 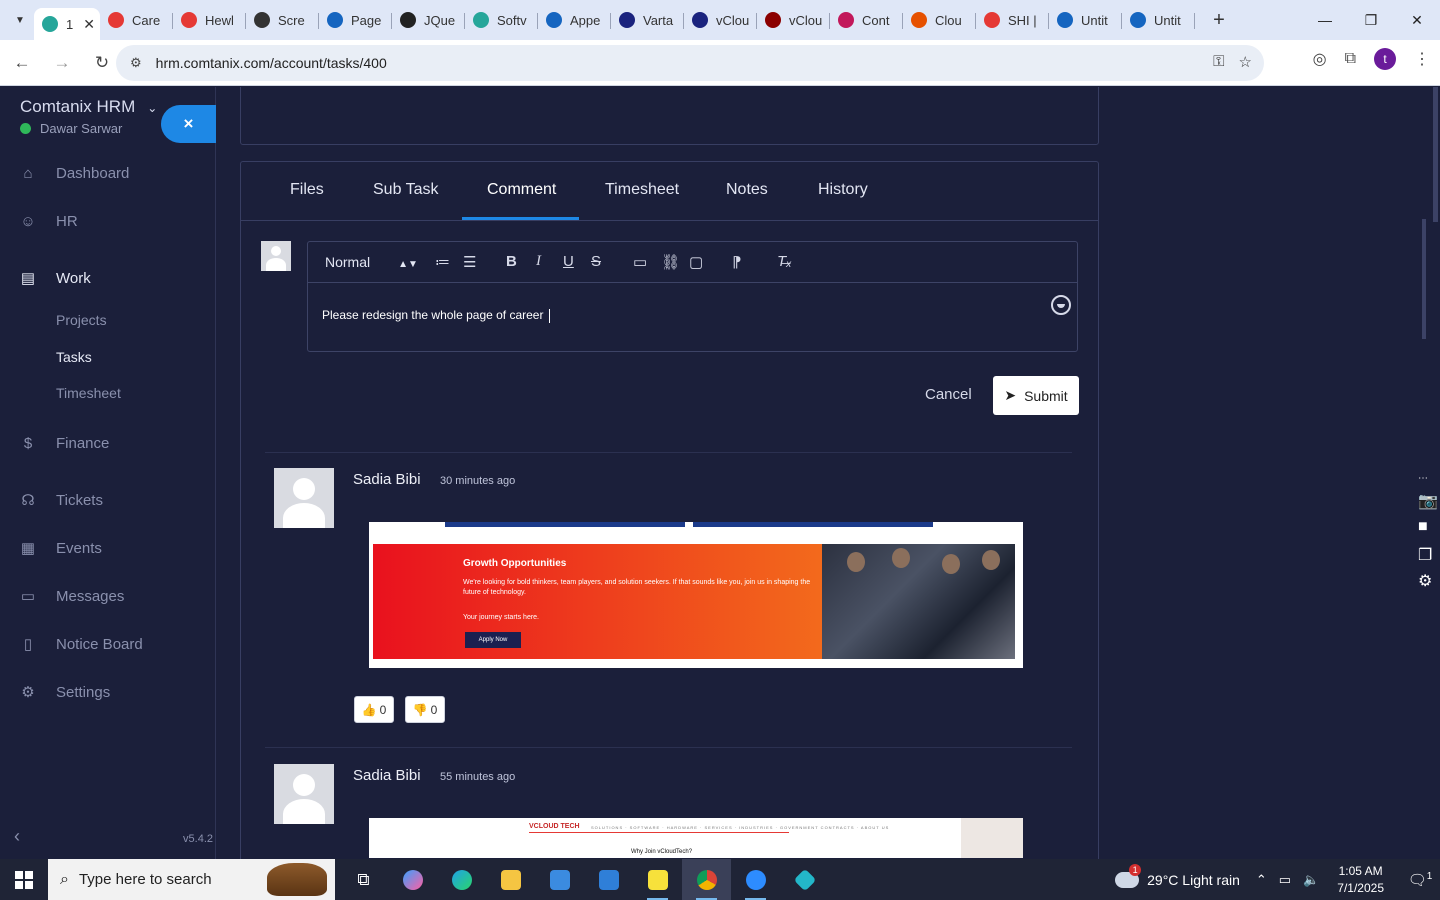 What do you see at coordinates (191, 879) in the screenshot?
I see `taskbar-search: ⌕ Type here to search` at bounding box center [191, 879].